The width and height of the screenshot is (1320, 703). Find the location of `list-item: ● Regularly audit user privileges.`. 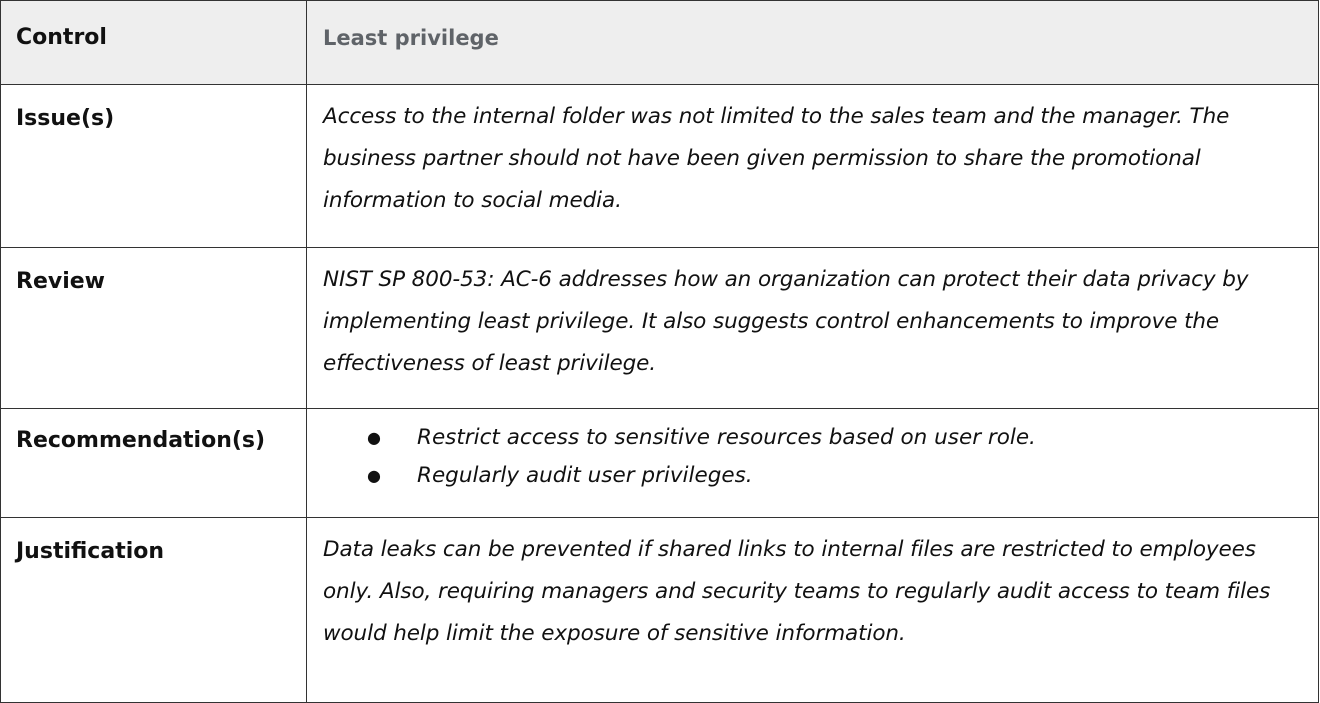

list-item: ● Regularly audit user privileges. is located at coordinates (812, 476).